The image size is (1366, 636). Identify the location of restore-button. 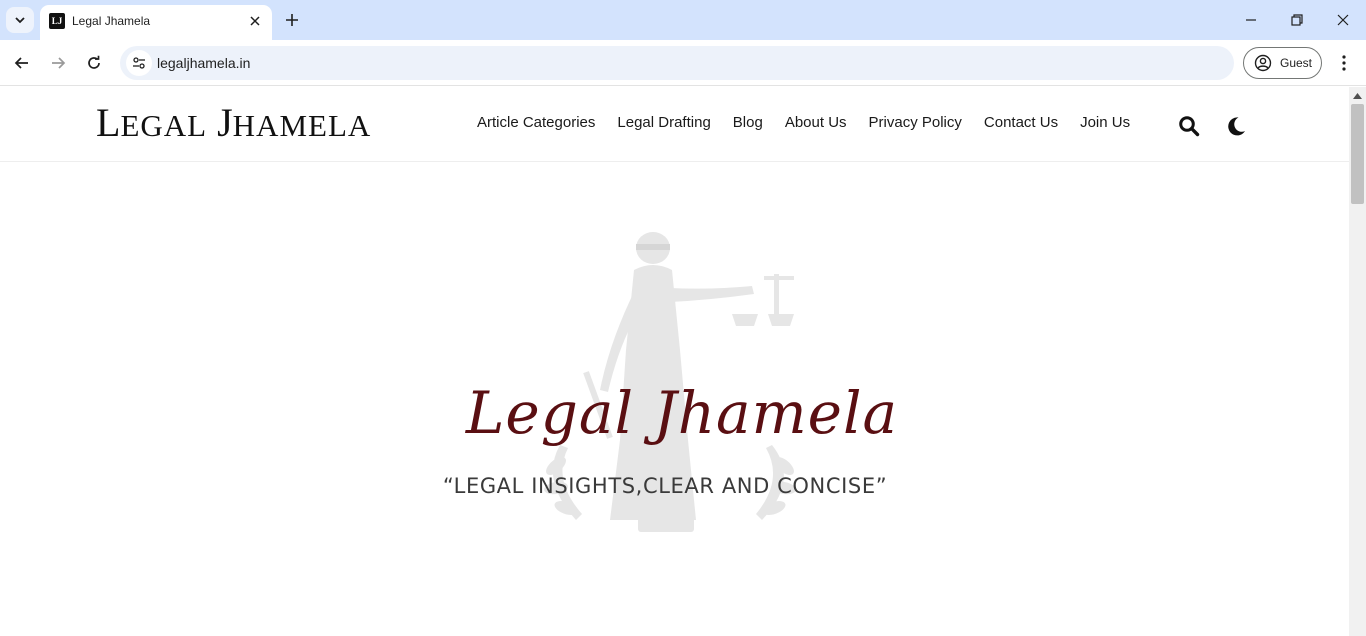
(1297, 20).